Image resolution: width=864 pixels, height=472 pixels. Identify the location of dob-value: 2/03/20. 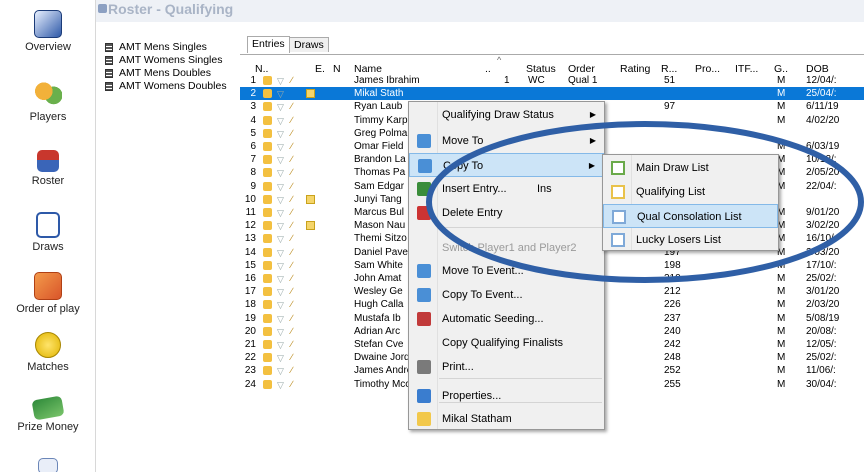
(823, 252).